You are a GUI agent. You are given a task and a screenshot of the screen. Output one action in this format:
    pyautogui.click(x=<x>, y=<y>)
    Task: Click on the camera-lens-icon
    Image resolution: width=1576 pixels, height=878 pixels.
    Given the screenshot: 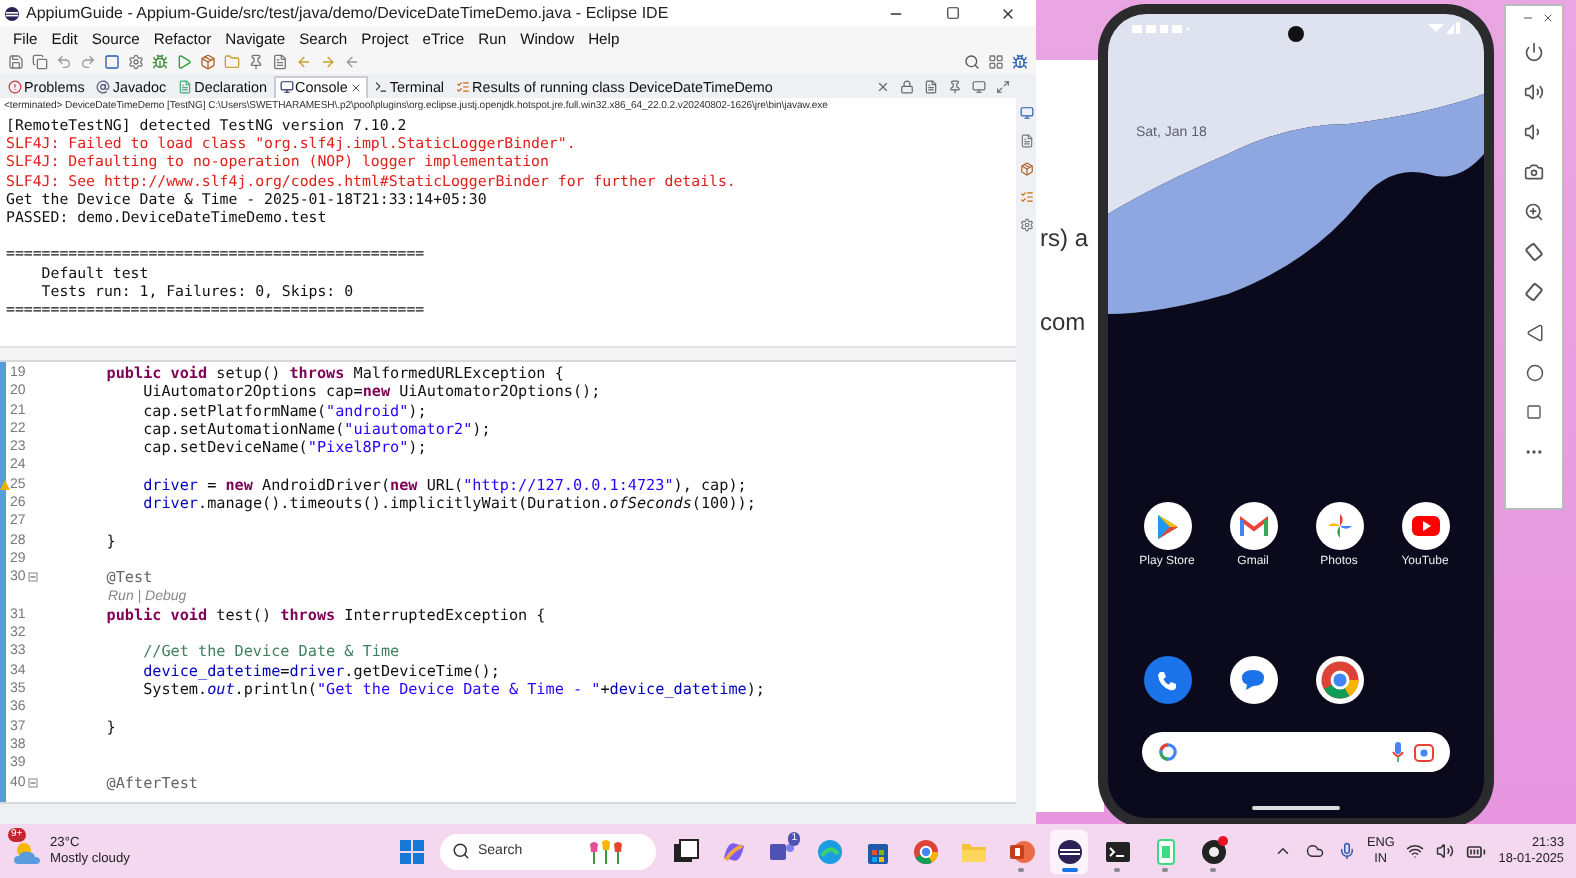 What is the action you would take?
    pyautogui.click(x=1424, y=752)
    